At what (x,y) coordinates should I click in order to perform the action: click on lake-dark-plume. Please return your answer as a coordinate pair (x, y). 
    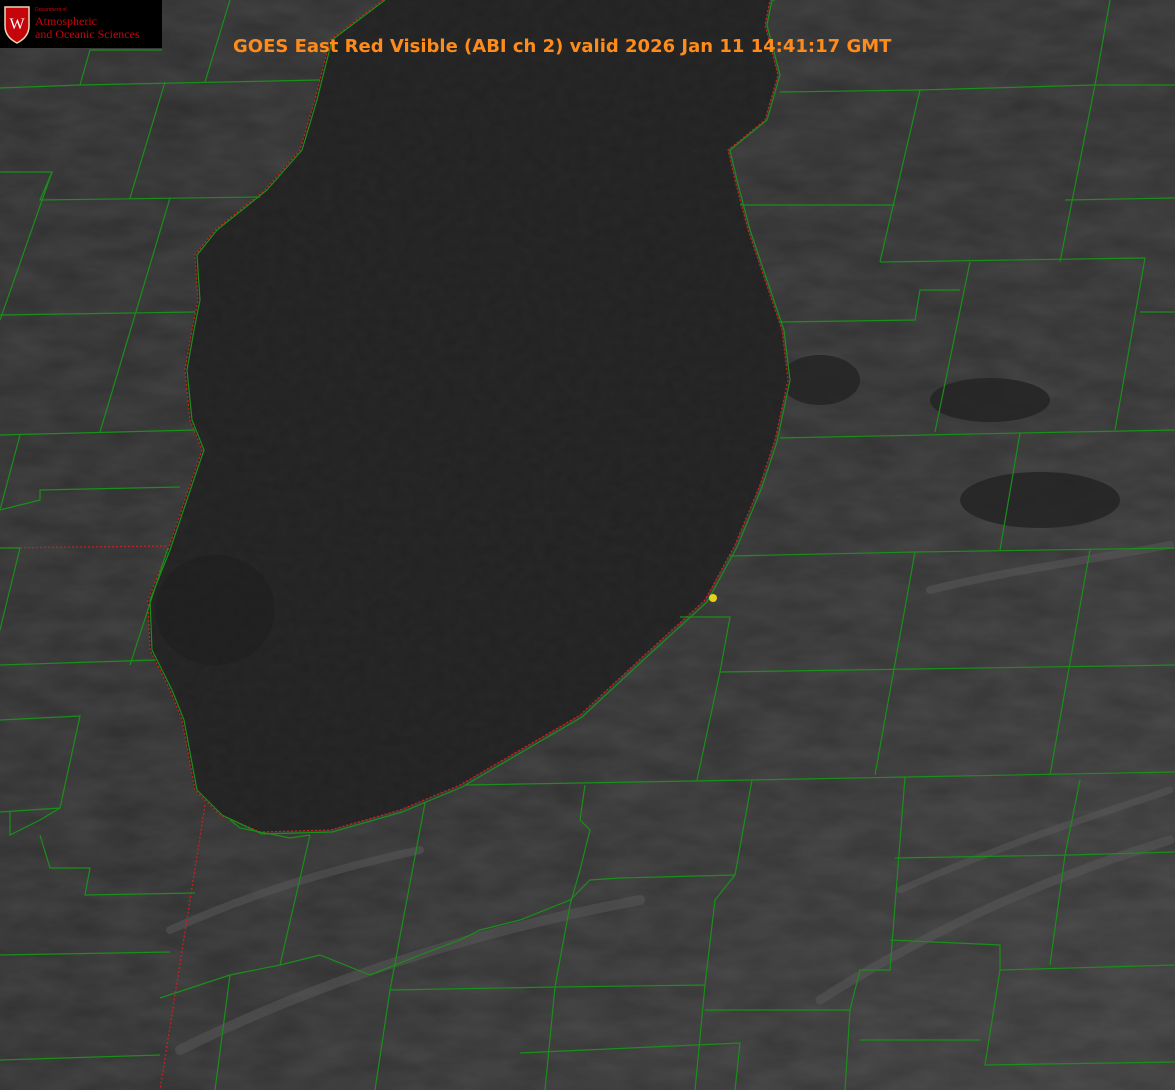
    Looking at the image, I should click on (215, 610).